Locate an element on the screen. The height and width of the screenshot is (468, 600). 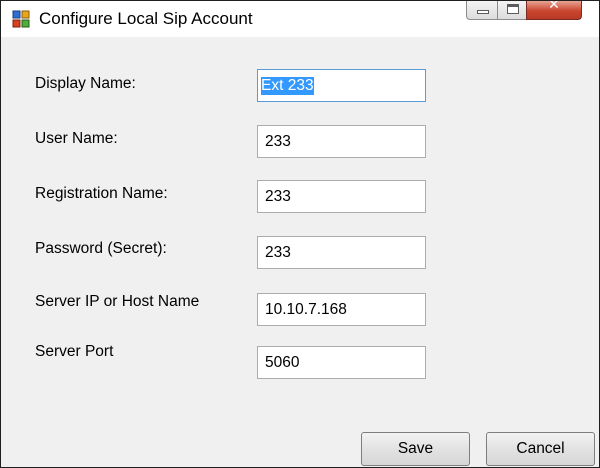
registration-name-field is located at coordinates (341, 196).